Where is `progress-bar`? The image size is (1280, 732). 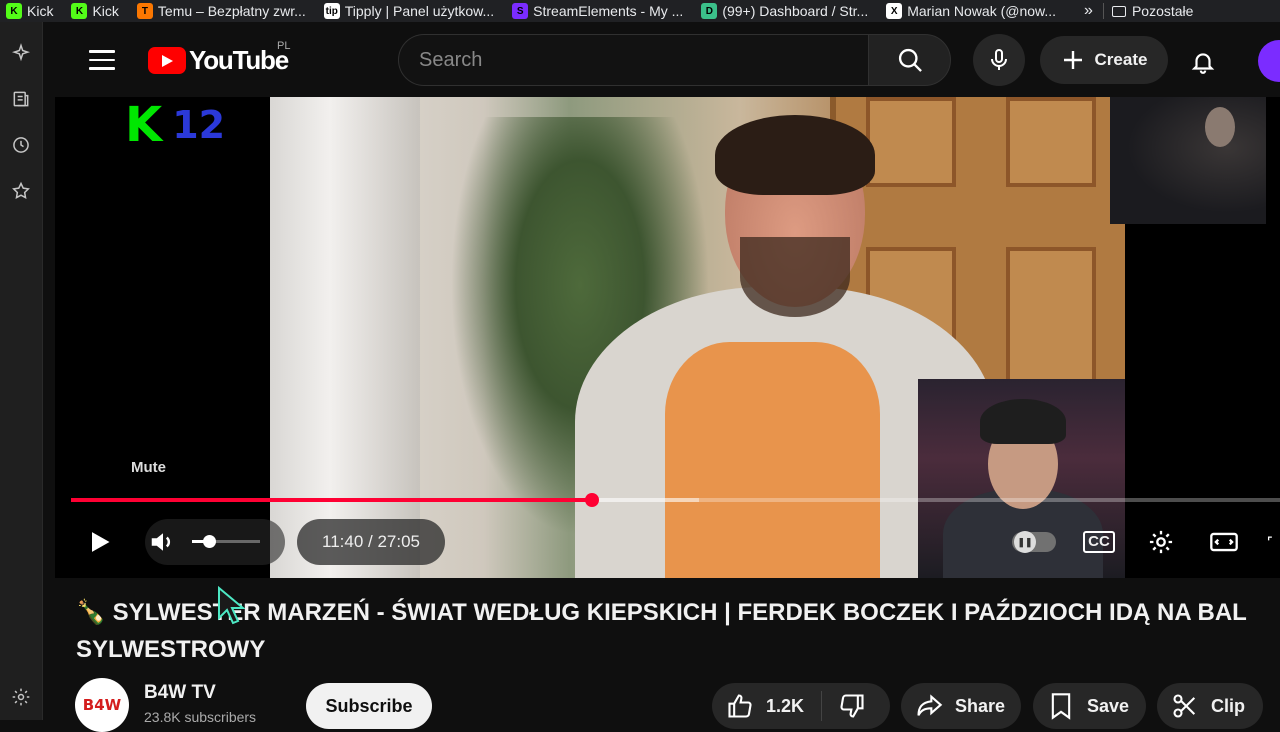
progress-bar is located at coordinates (675, 500).